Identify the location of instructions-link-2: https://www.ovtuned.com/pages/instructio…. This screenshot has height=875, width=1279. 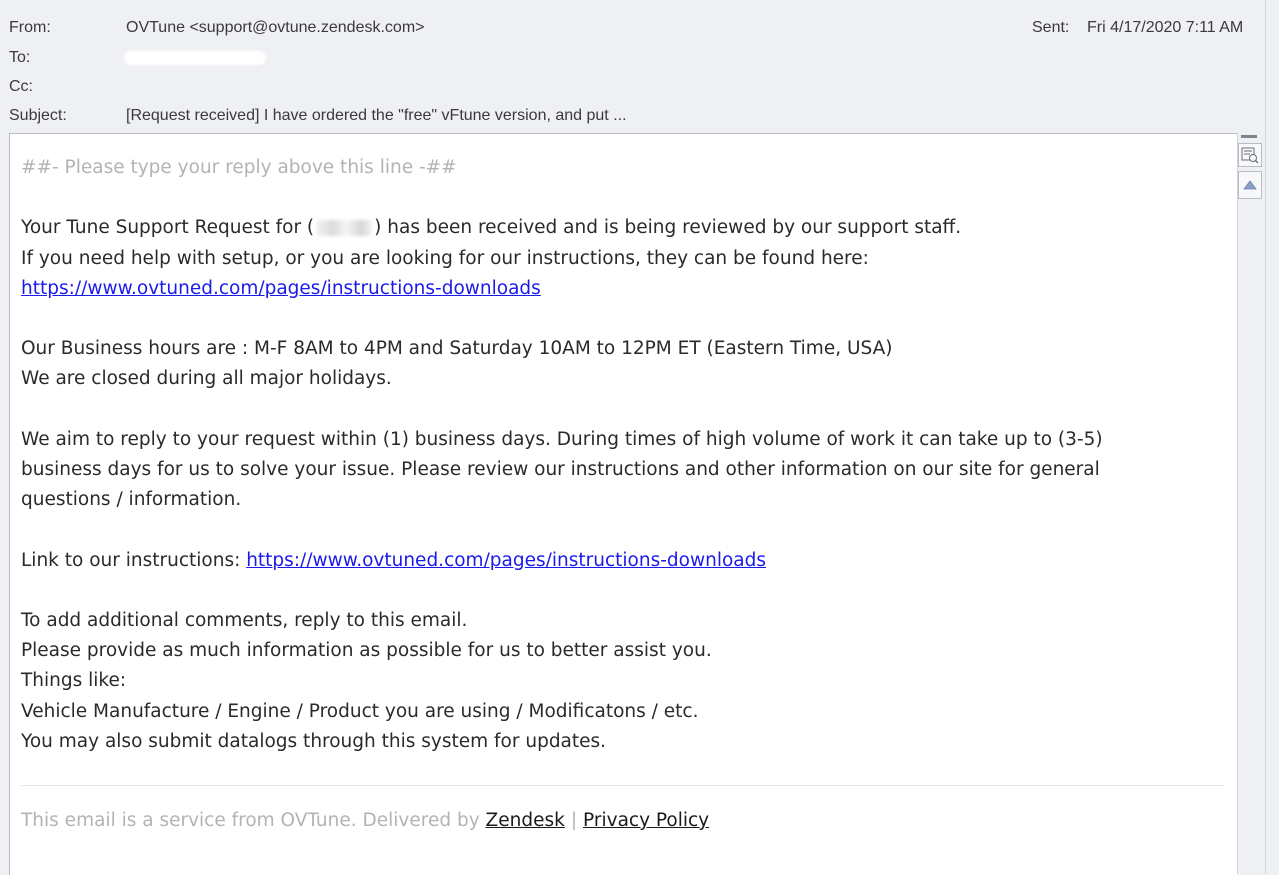
(506, 560).